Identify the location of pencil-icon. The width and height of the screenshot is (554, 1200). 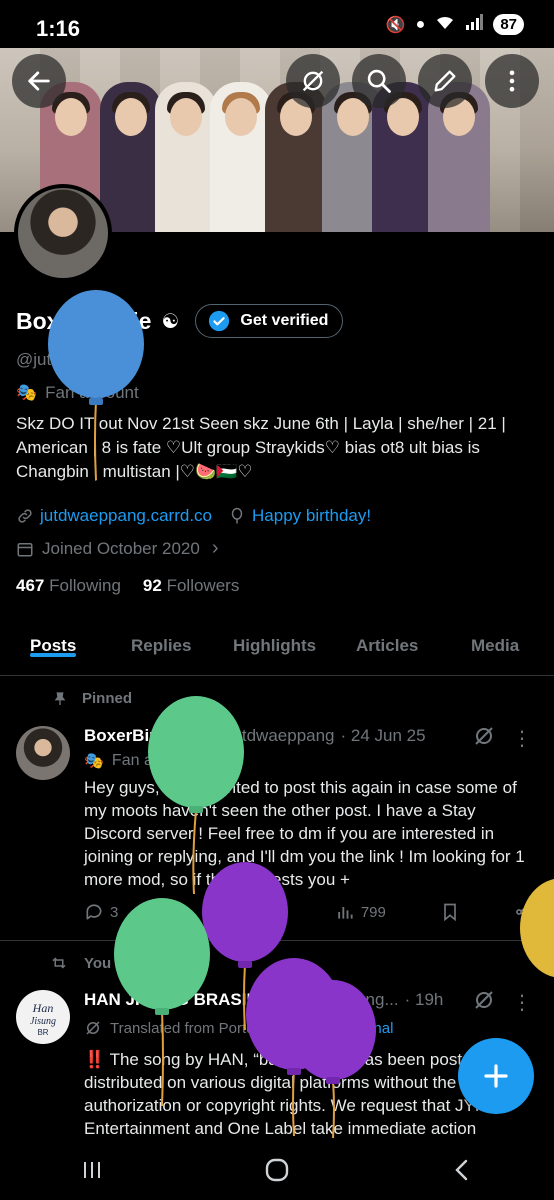
(445, 81).